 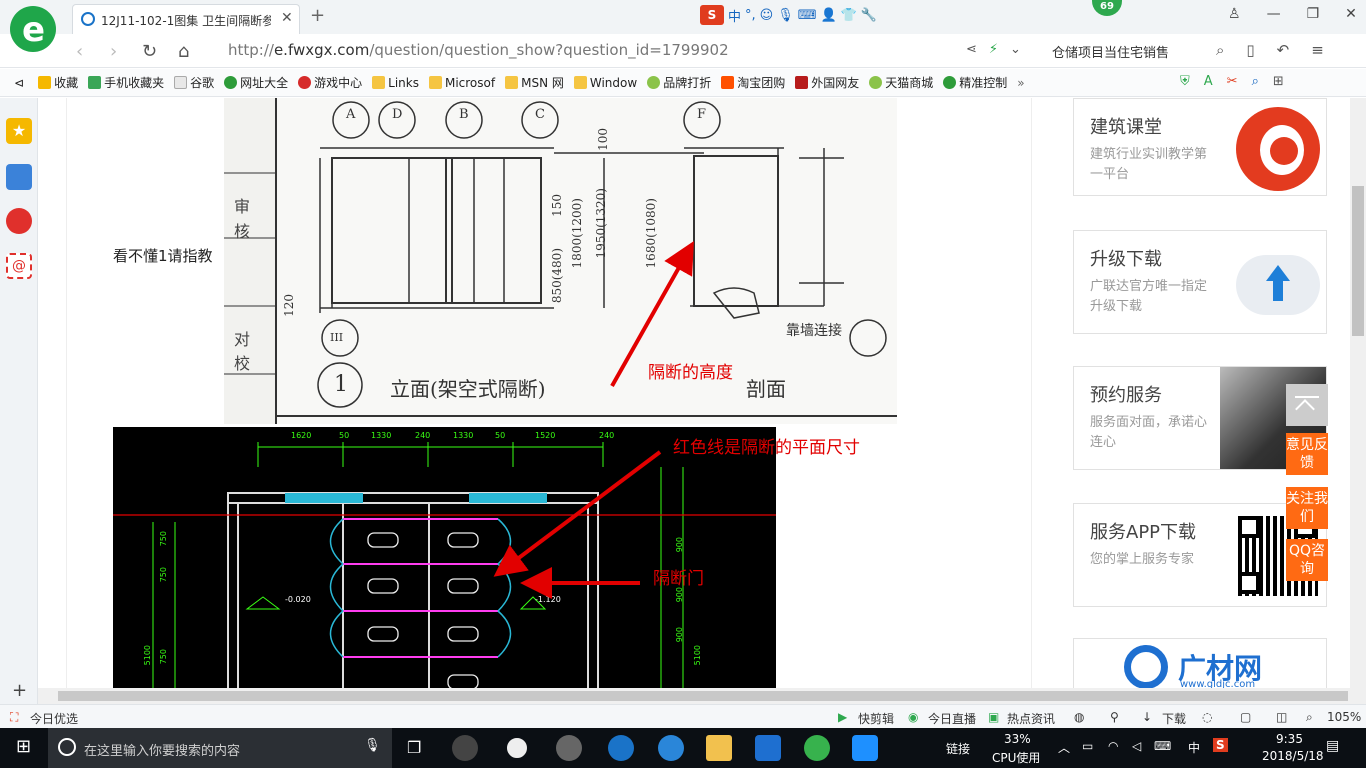 What do you see at coordinates (958, 748) in the screenshot?
I see `tray-link-label: 链接` at bounding box center [958, 748].